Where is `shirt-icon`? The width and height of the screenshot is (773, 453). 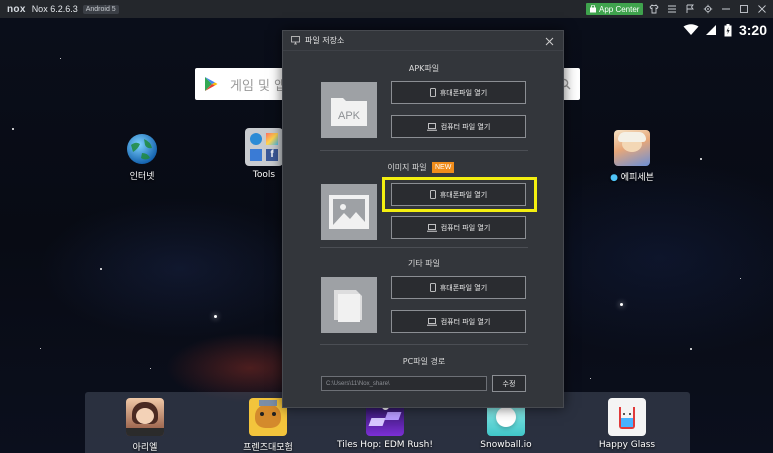
shirt-icon is located at coordinates (654, 9).